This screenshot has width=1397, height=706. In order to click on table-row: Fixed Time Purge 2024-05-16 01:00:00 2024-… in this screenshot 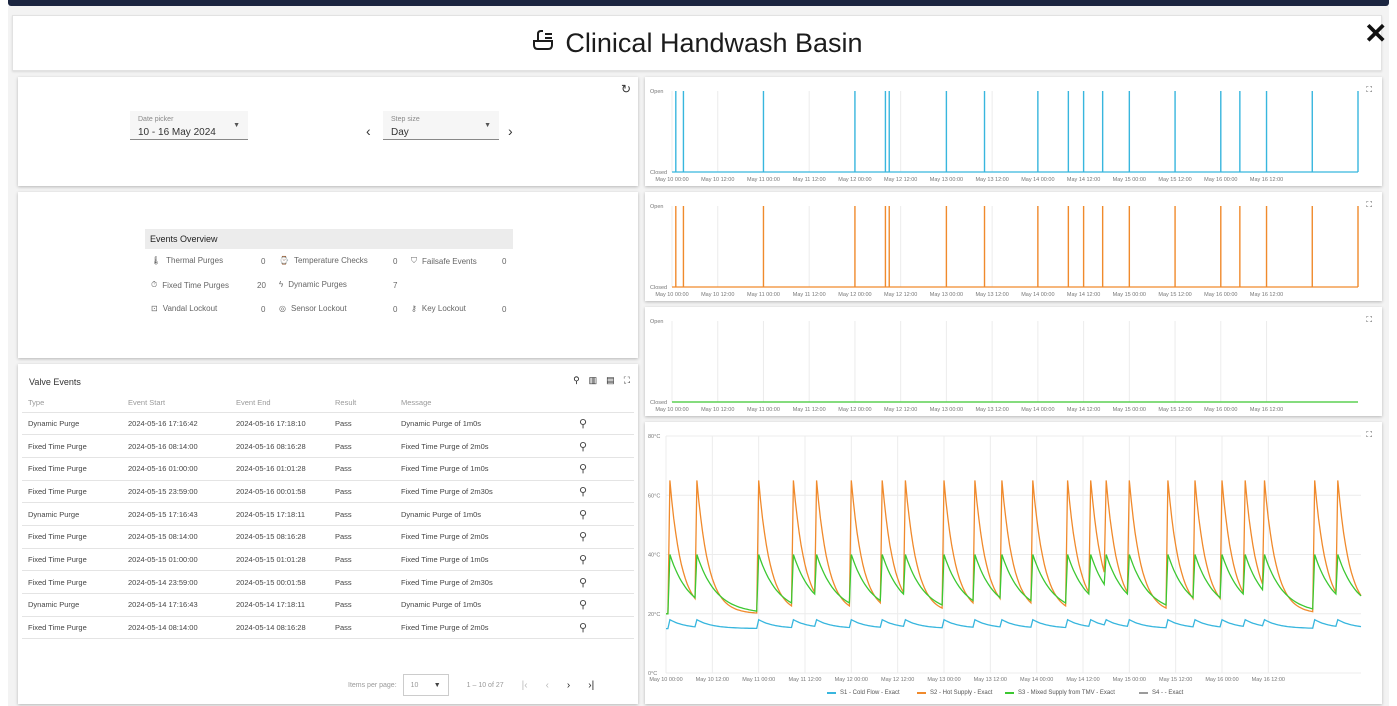, I will do `click(328, 469)`.